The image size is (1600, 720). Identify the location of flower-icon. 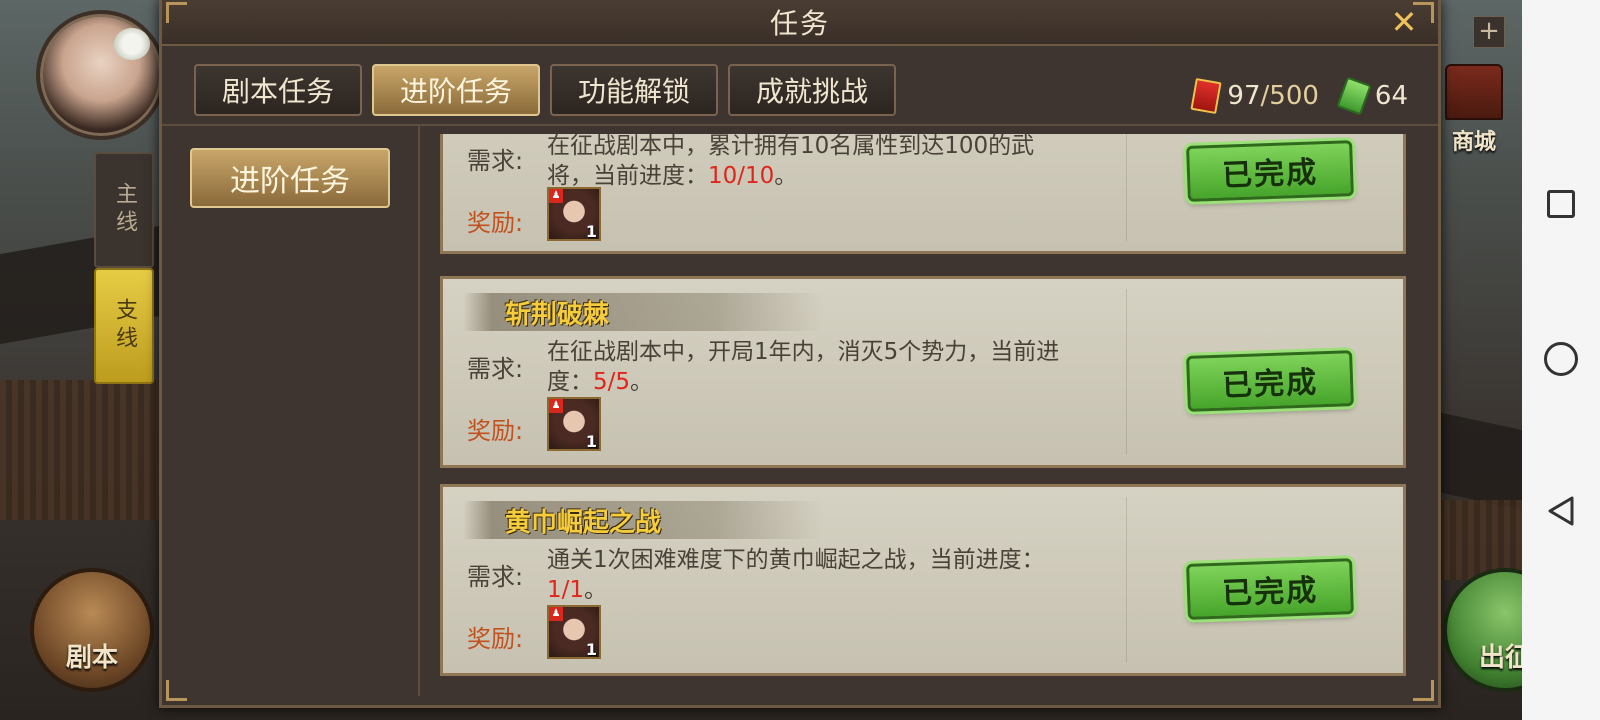
(132, 44).